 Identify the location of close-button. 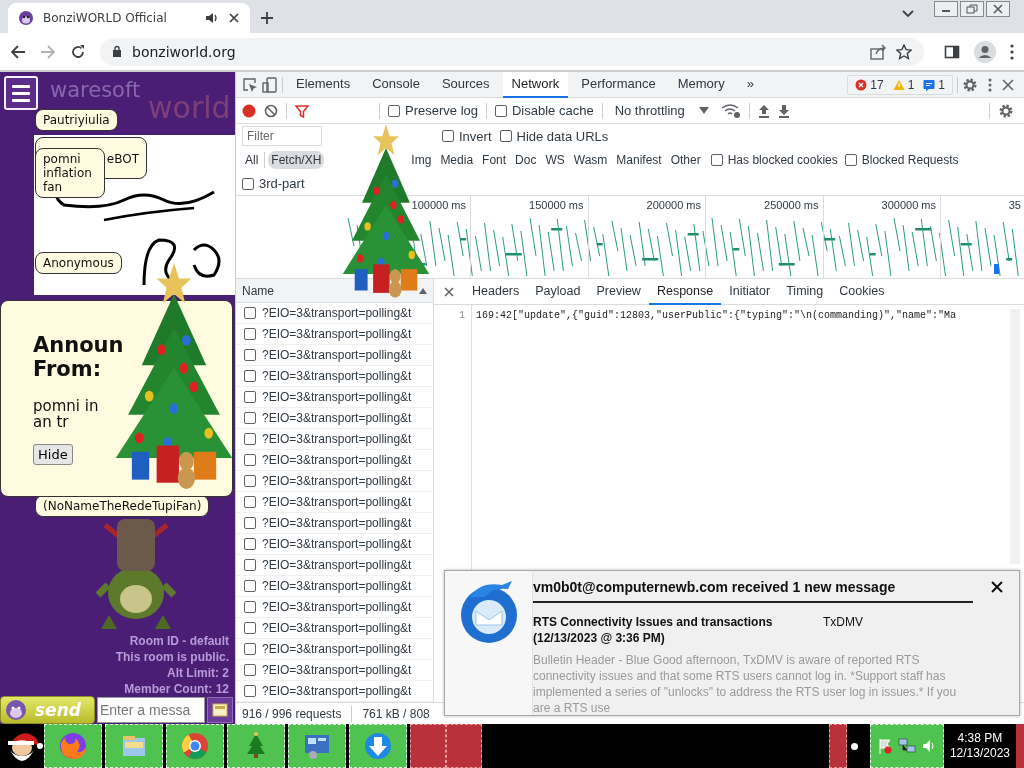
(998, 9).